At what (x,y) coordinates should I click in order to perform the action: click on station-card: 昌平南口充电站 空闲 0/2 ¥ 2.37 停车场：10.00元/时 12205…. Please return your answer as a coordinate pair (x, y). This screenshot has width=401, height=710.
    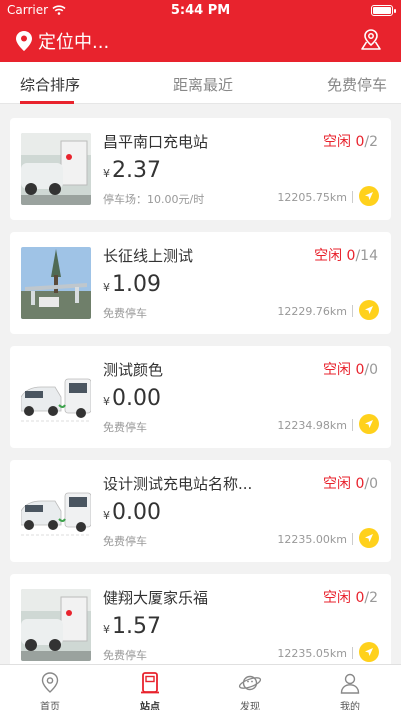
    Looking at the image, I should click on (200, 169).